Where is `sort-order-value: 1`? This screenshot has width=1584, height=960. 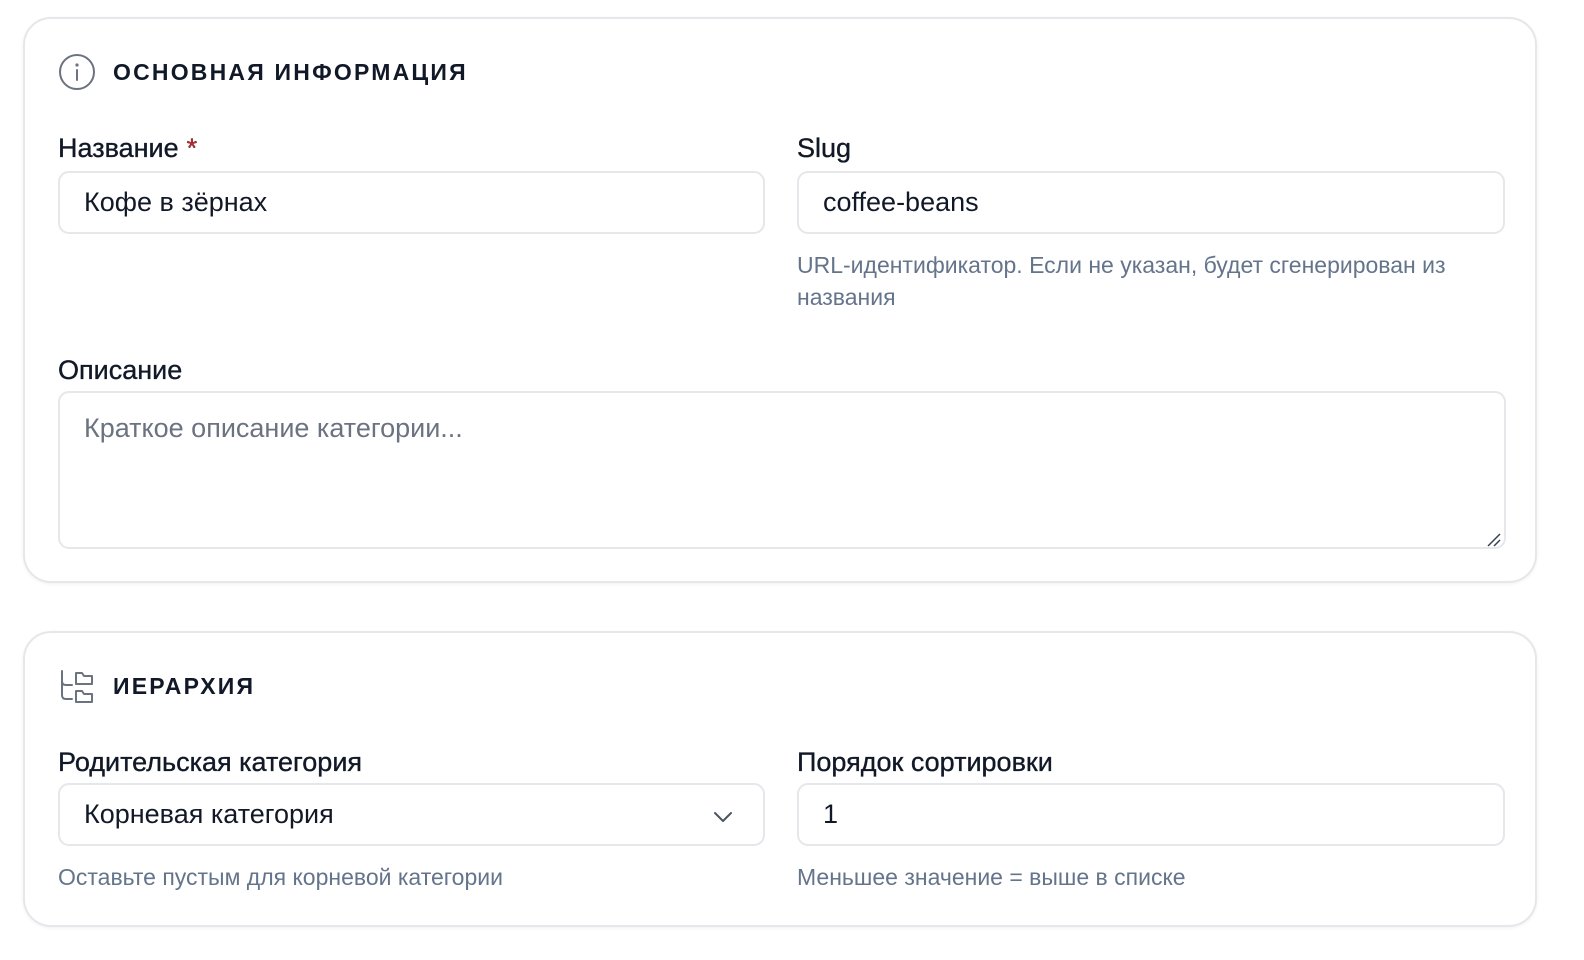 sort-order-value: 1 is located at coordinates (831, 814).